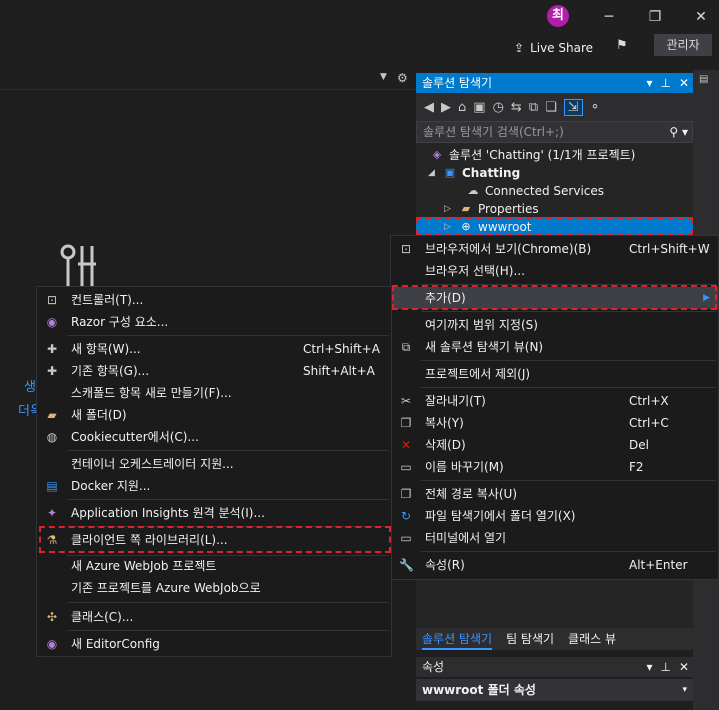 Image resolution: width=719 pixels, height=710 pixels. I want to click on menu-item-copy: ❐ 복사(Y) Ctrl+C, so click(554, 423).